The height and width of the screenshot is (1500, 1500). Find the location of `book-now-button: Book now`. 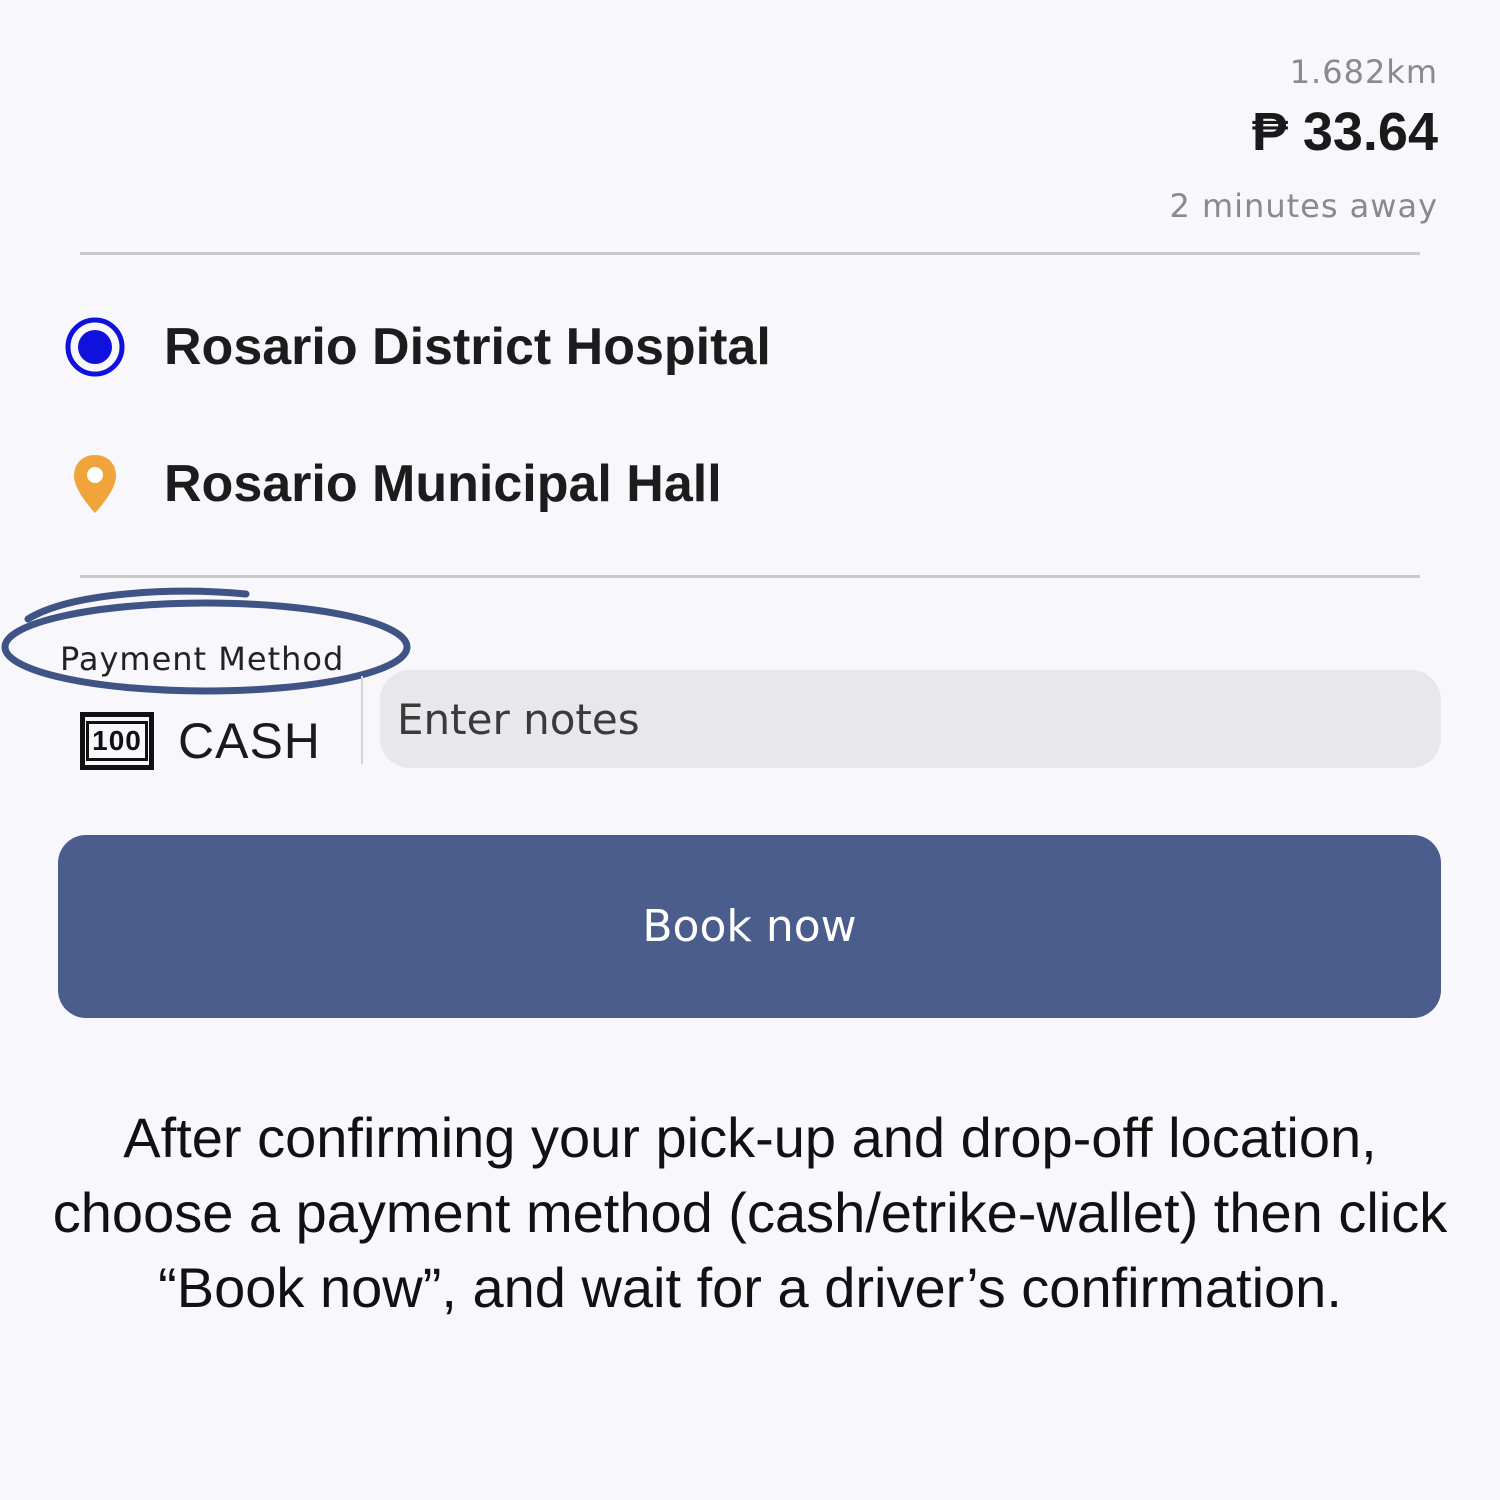

book-now-button: Book now is located at coordinates (749, 926).